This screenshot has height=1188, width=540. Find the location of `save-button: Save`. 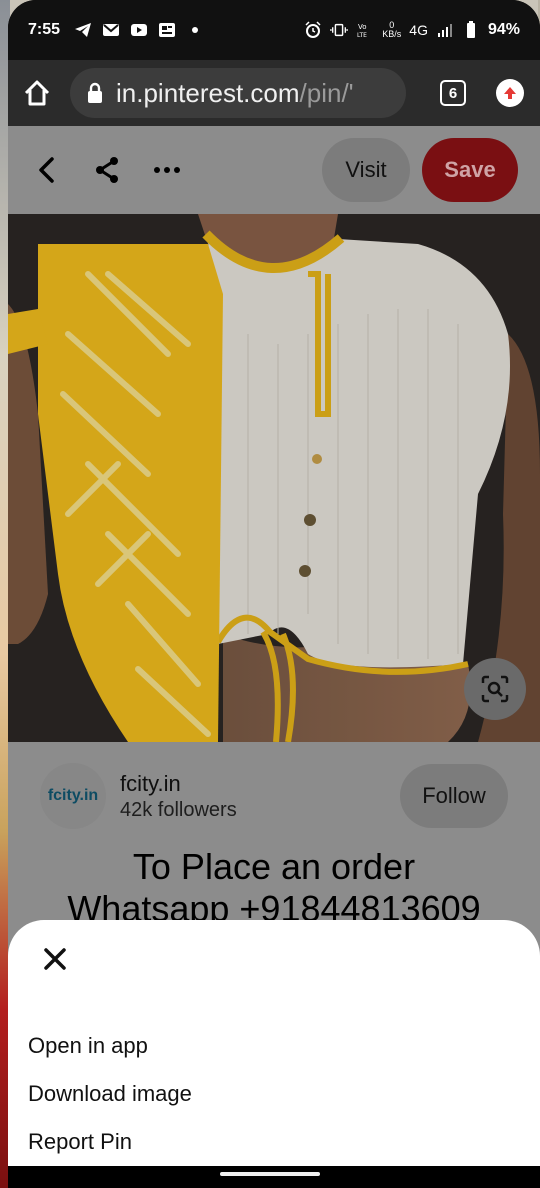

save-button: Save is located at coordinates (470, 170).